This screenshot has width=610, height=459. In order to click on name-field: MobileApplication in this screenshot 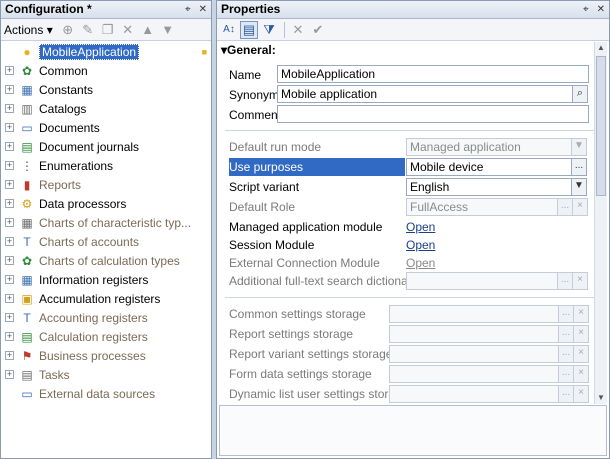, I will do `click(433, 74)`.